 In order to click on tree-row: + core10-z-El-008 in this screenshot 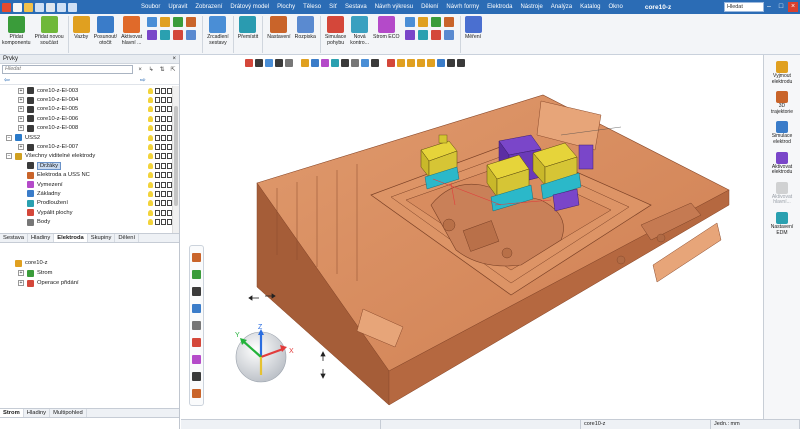, I will do `click(86, 128)`.